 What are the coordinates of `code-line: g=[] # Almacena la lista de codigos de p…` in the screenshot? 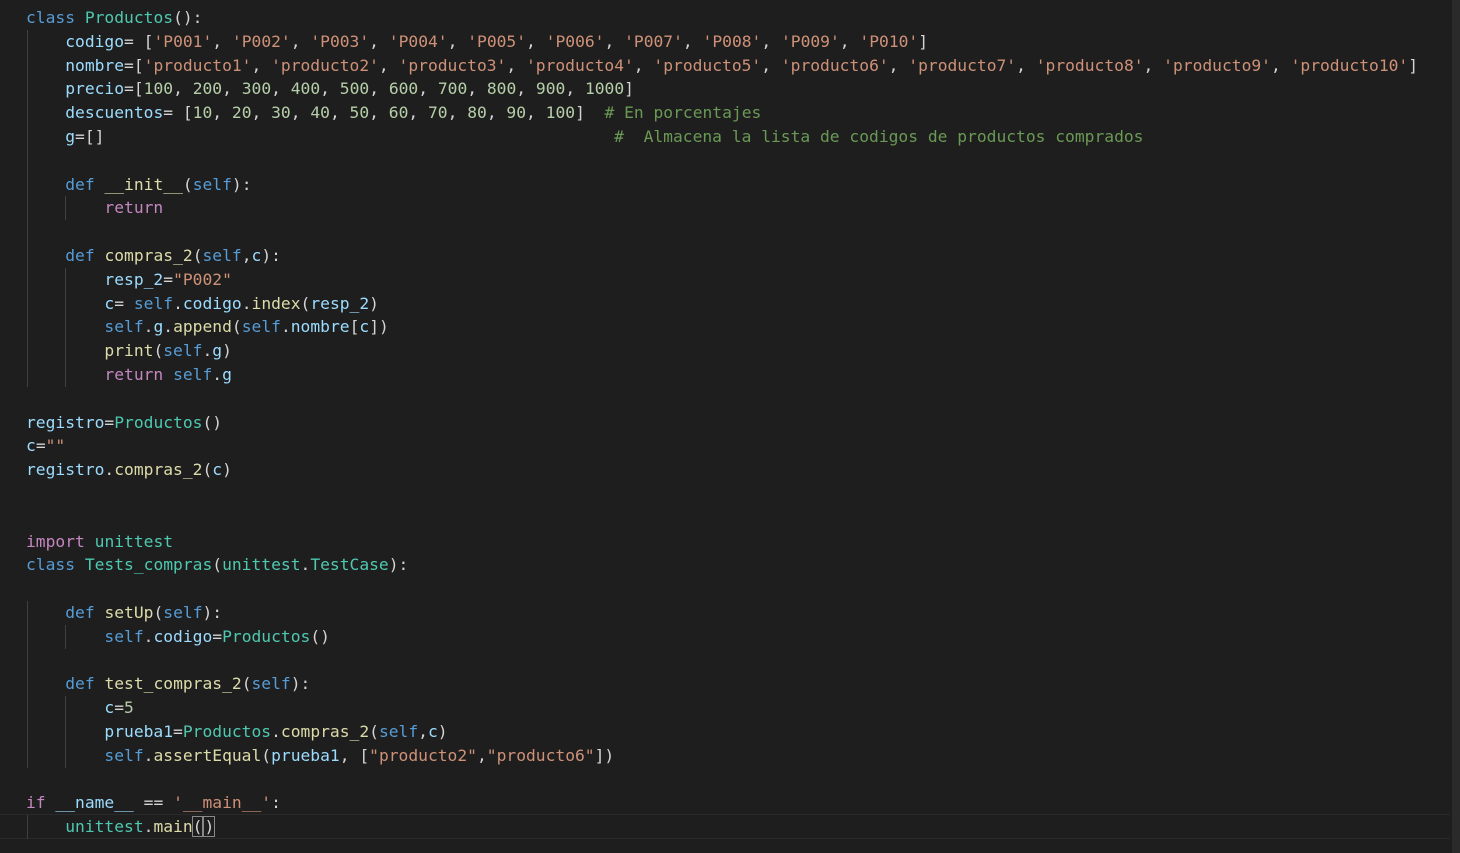 It's located at (722, 137).